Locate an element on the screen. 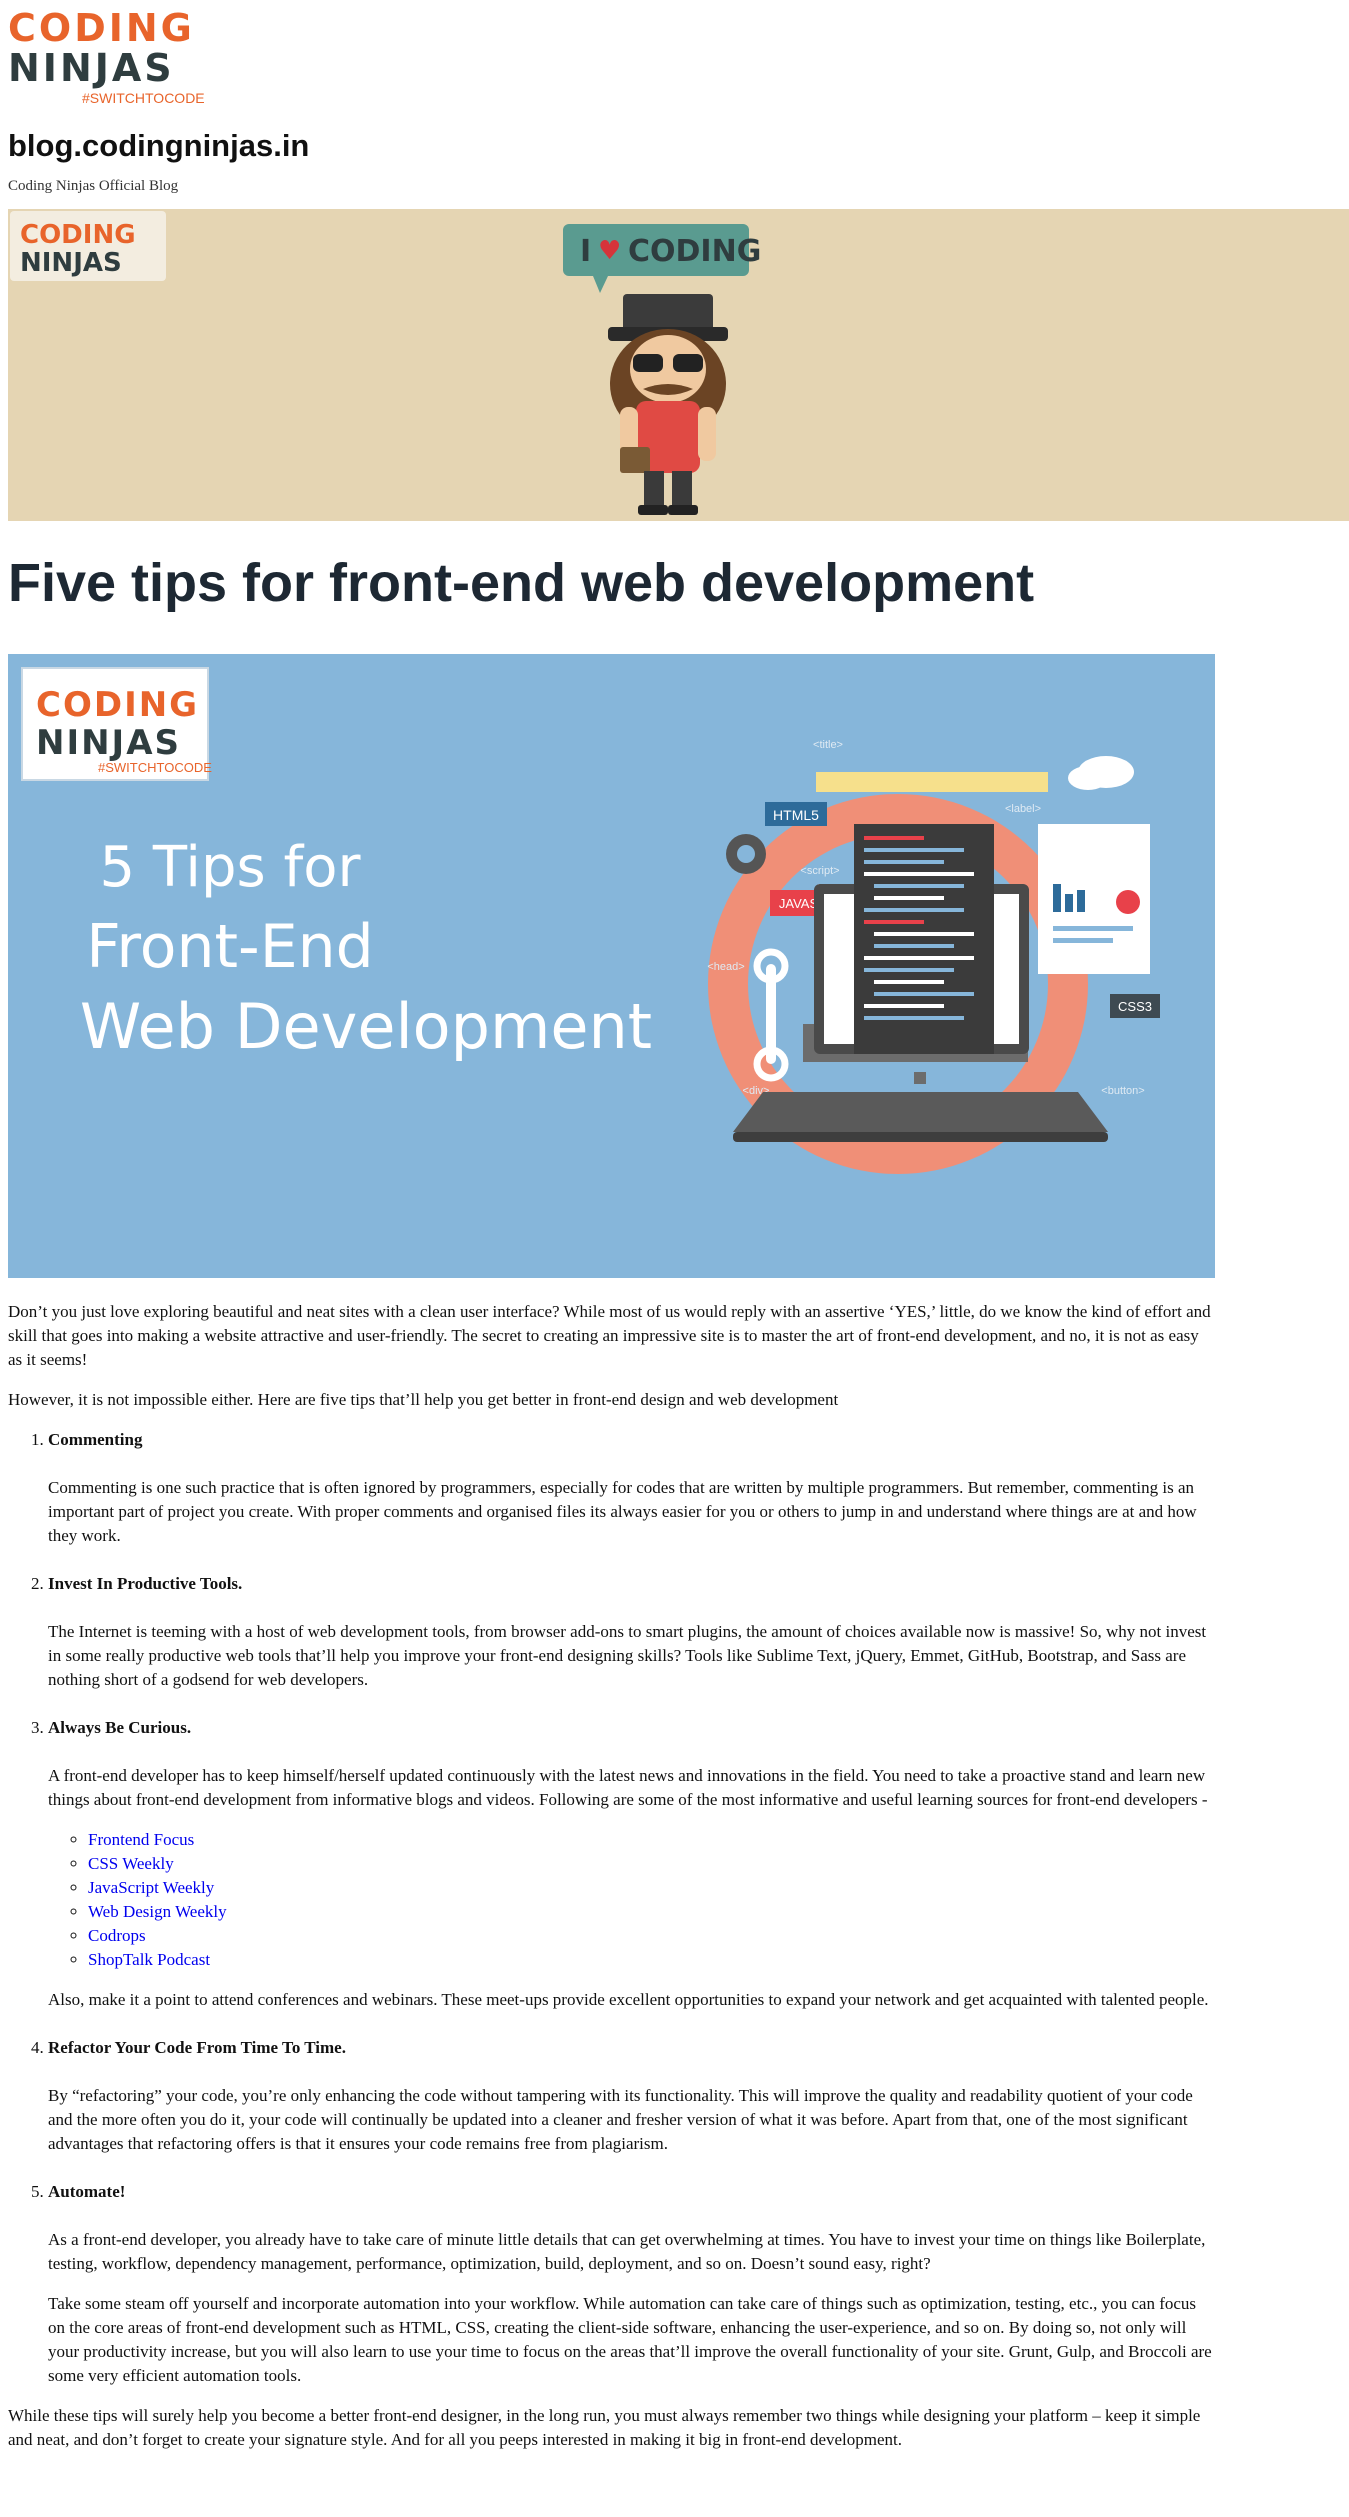 This screenshot has height=2517, width=1349. sign-text-i: I is located at coordinates (585, 251).